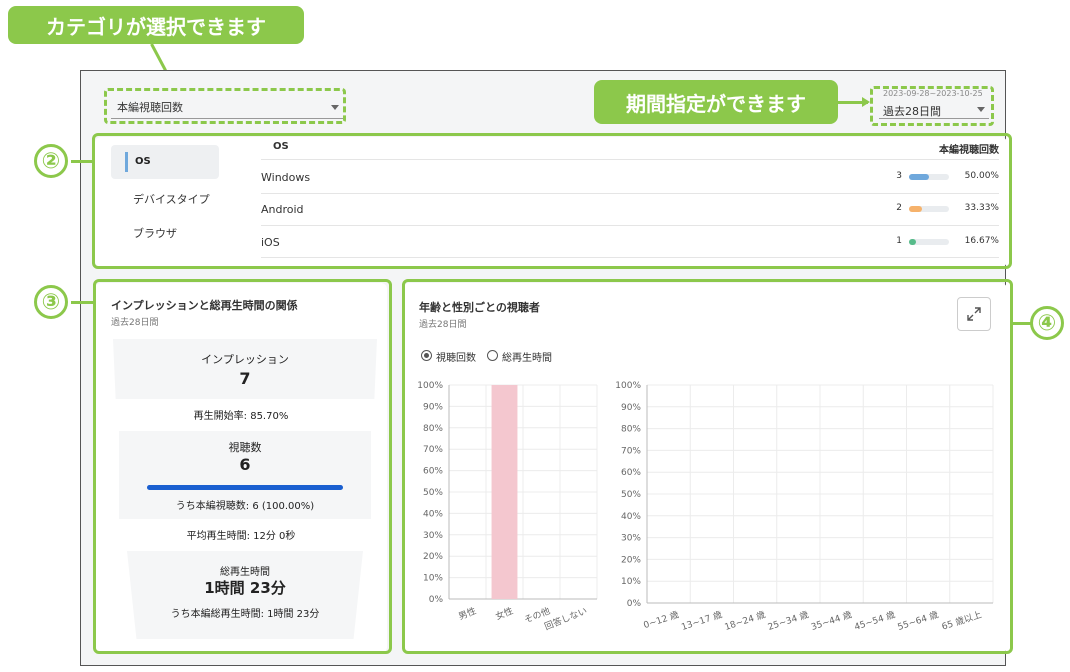 Image resolution: width=1070 pixels, height=672 pixels. What do you see at coordinates (225, 106) in the screenshot?
I see `category-highlight` at bounding box center [225, 106].